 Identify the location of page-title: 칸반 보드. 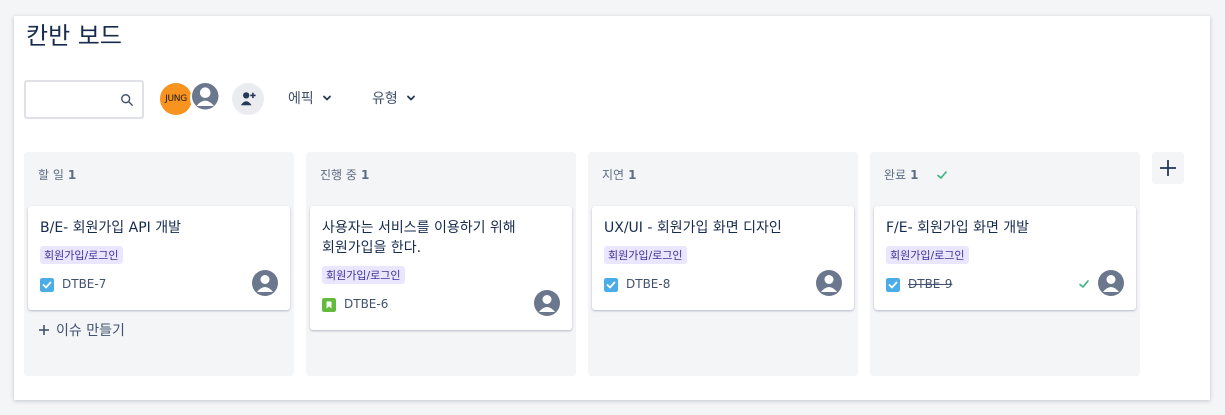
(74, 36).